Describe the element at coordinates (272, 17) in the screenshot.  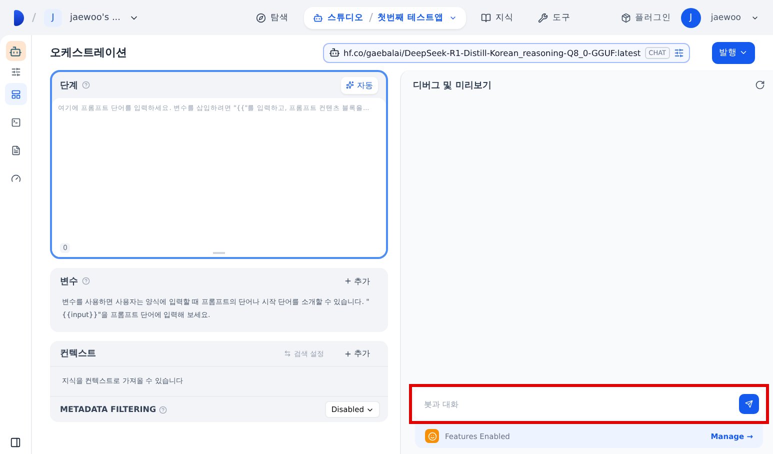
I see `nav-tab: 탐색` at that location.